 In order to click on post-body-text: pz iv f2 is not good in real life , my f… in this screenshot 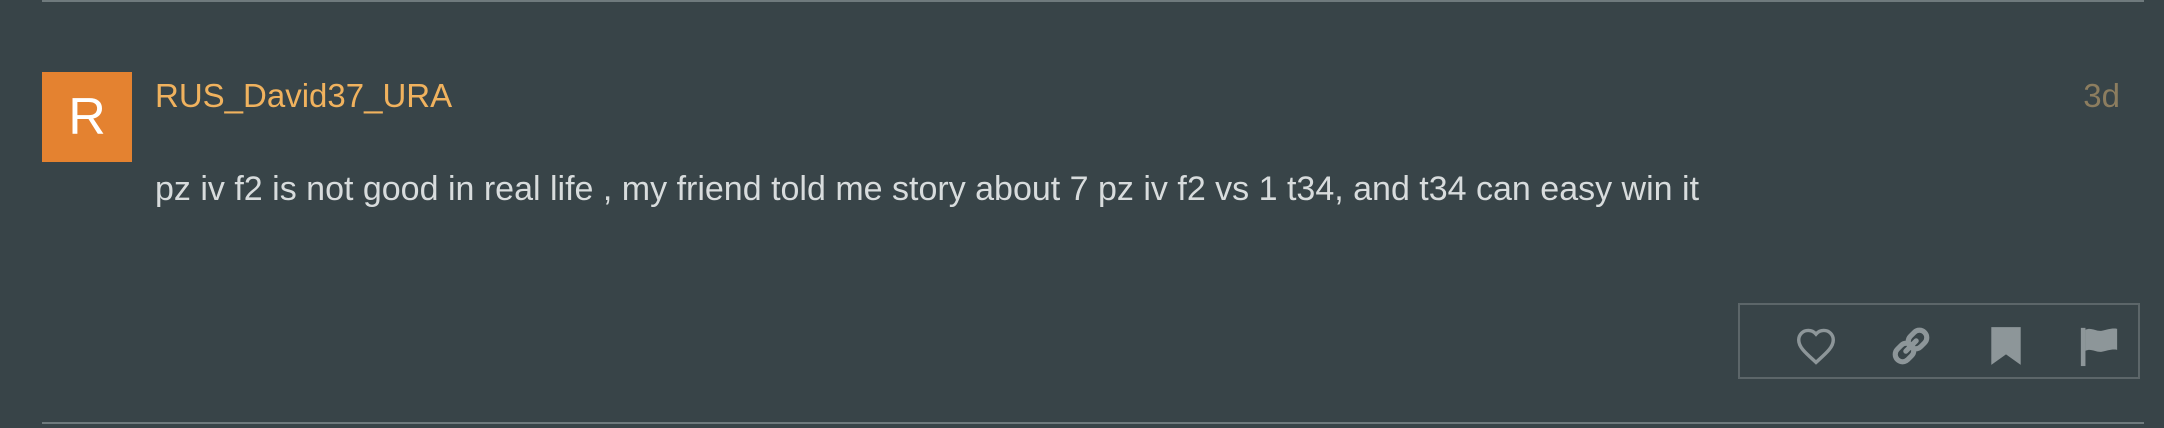, I will do `click(927, 189)`.